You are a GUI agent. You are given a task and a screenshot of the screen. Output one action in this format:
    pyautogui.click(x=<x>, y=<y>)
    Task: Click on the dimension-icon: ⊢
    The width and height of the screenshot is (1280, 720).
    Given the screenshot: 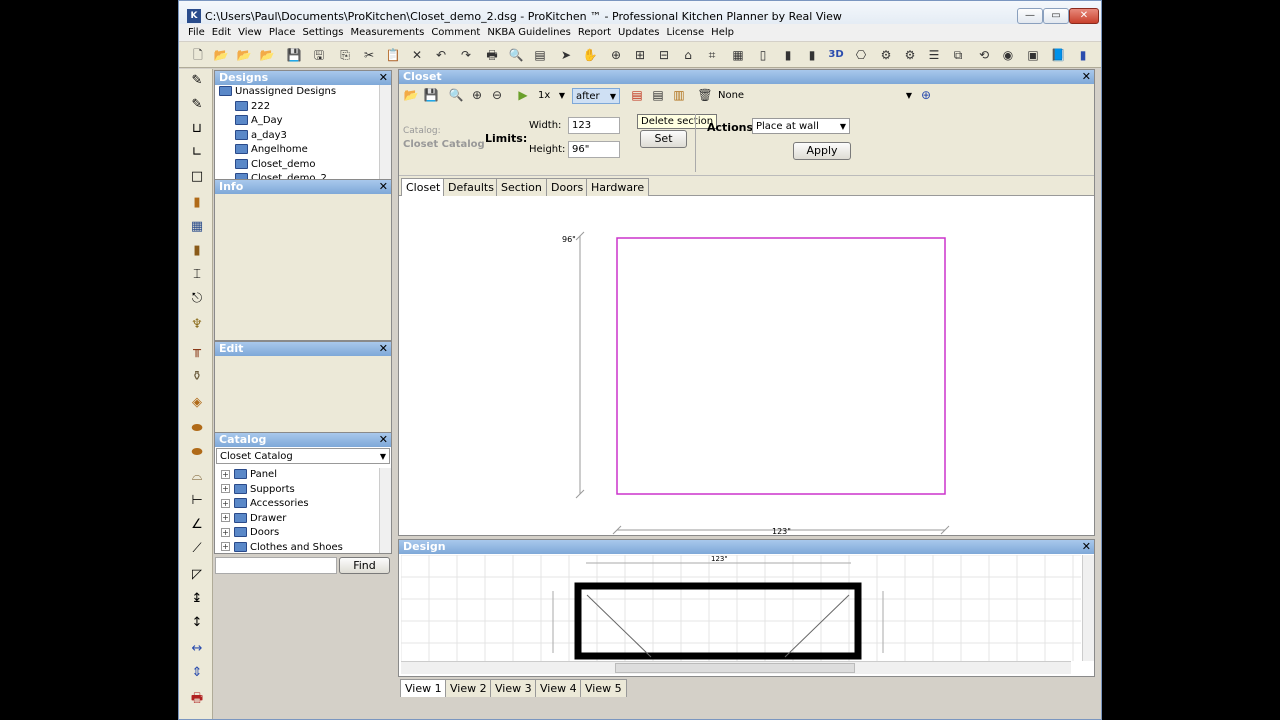 What is the action you would take?
    pyautogui.click(x=197, y=501)
    